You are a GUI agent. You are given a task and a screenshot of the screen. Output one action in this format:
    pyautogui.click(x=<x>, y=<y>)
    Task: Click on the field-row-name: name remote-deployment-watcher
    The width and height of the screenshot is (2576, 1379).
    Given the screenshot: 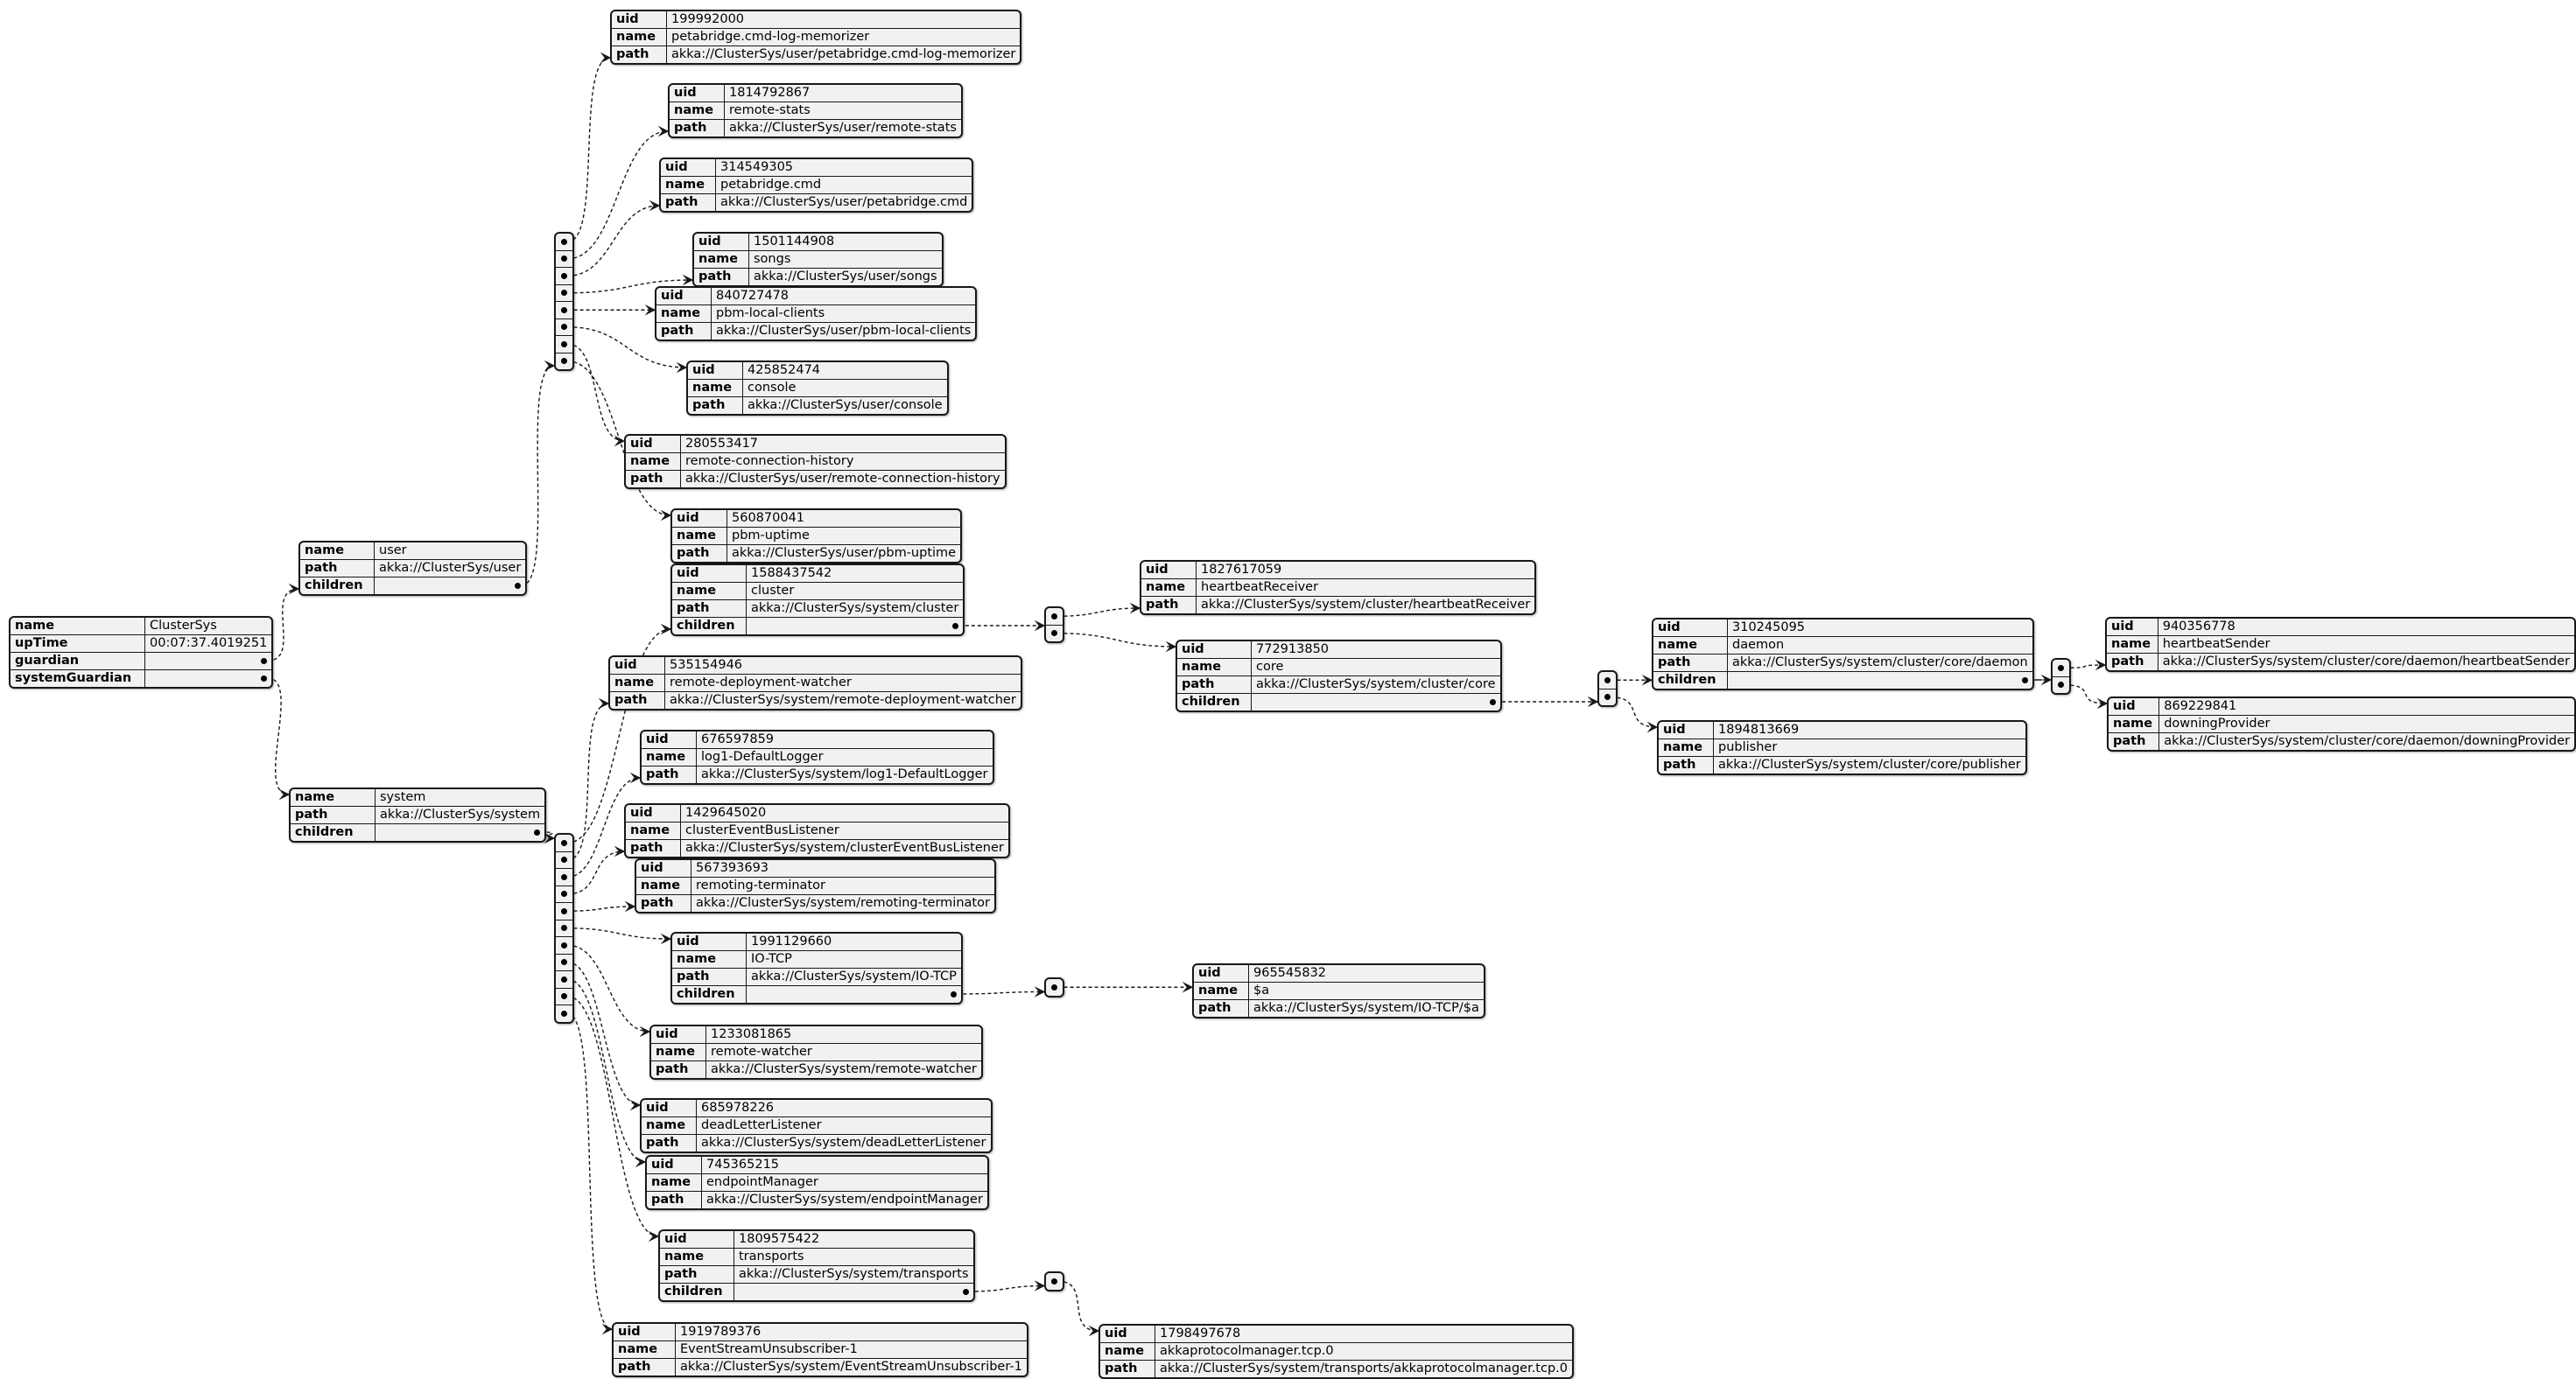 What is the action you would take?
    pyautogui.click(x=815, y=683)
    